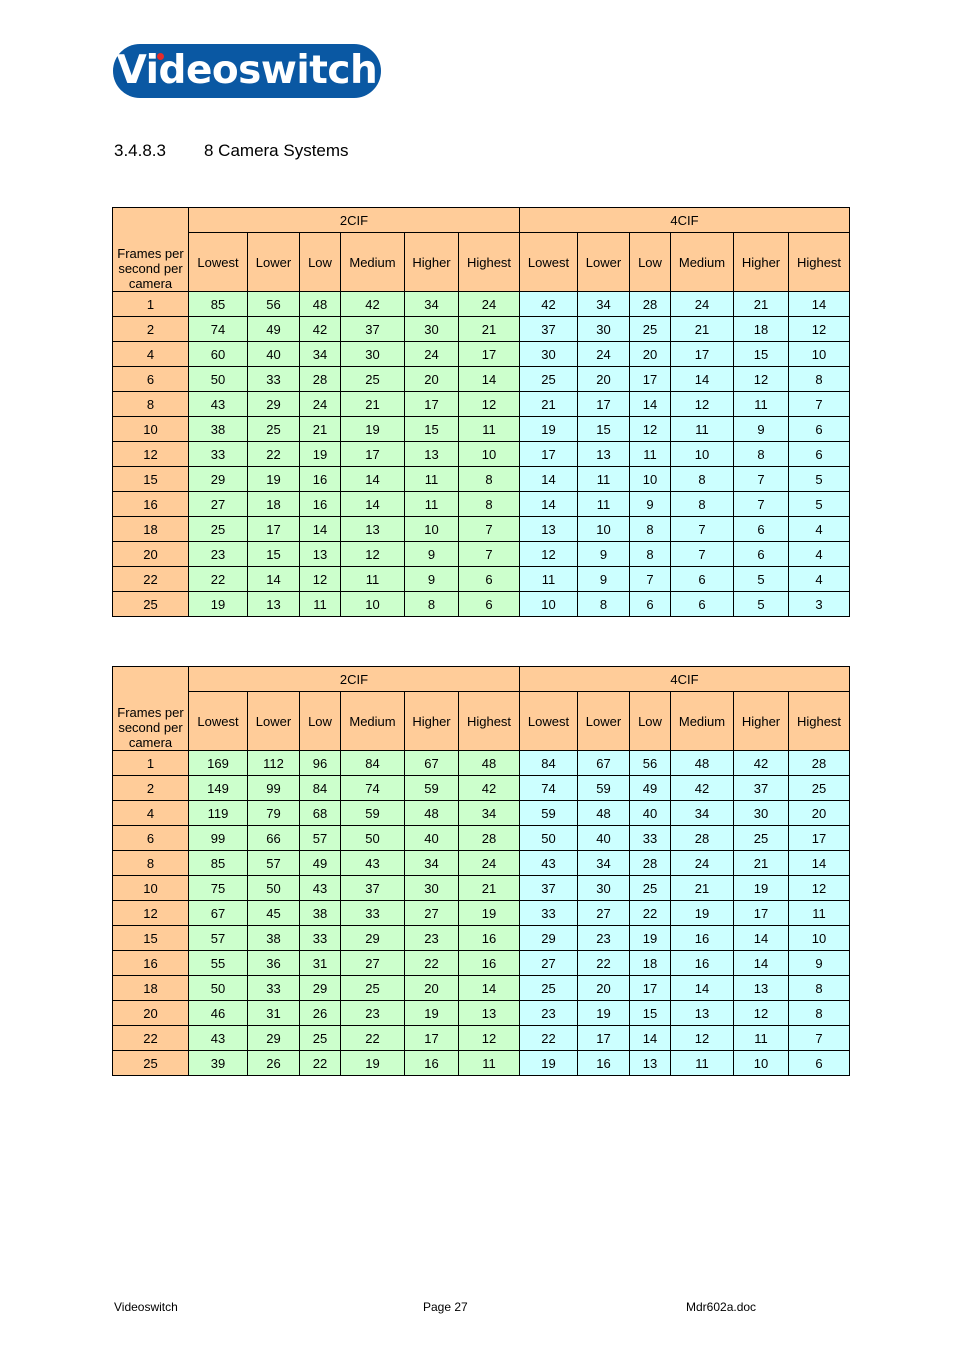 This screenshot has height=1351, width=954. I want to click on cell-4cif: 13, so click(702, 1013).